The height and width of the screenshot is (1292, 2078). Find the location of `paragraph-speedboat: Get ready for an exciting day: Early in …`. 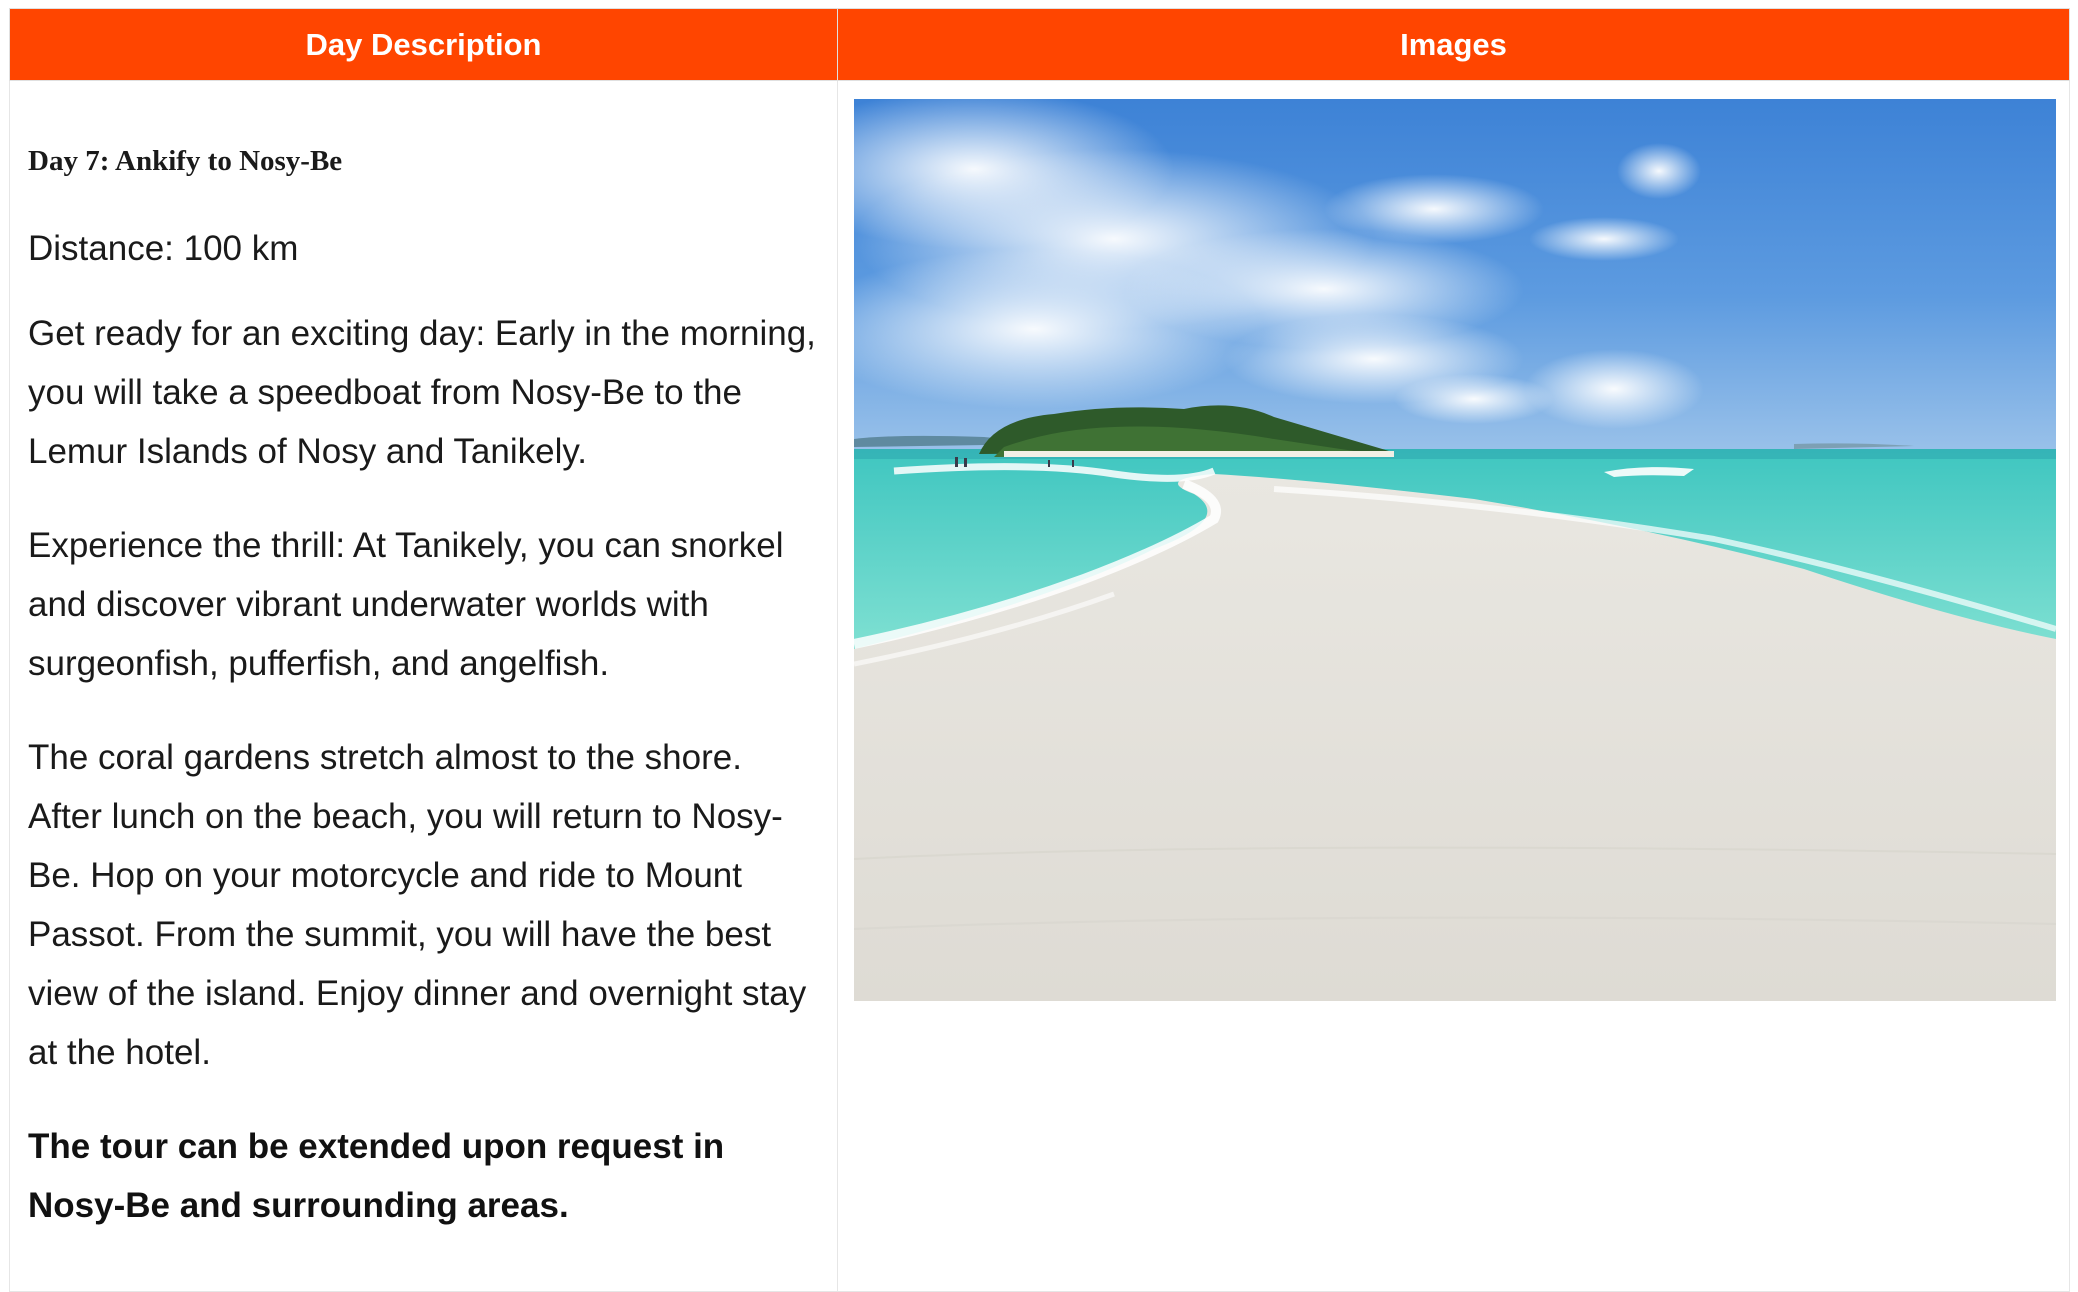

paragraph-speedboat: Get ready for an exciting day: Early in … is located at coordinates (422, 392).